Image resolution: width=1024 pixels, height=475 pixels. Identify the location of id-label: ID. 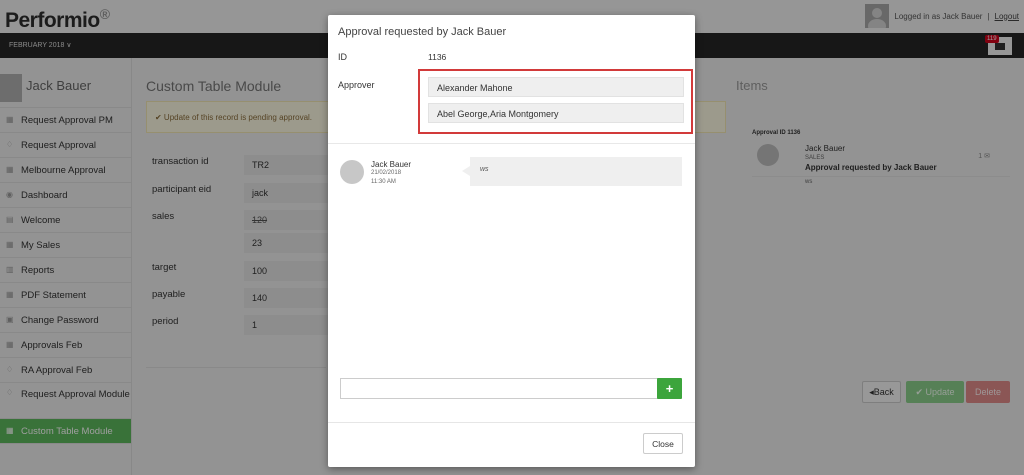
(342, 57).